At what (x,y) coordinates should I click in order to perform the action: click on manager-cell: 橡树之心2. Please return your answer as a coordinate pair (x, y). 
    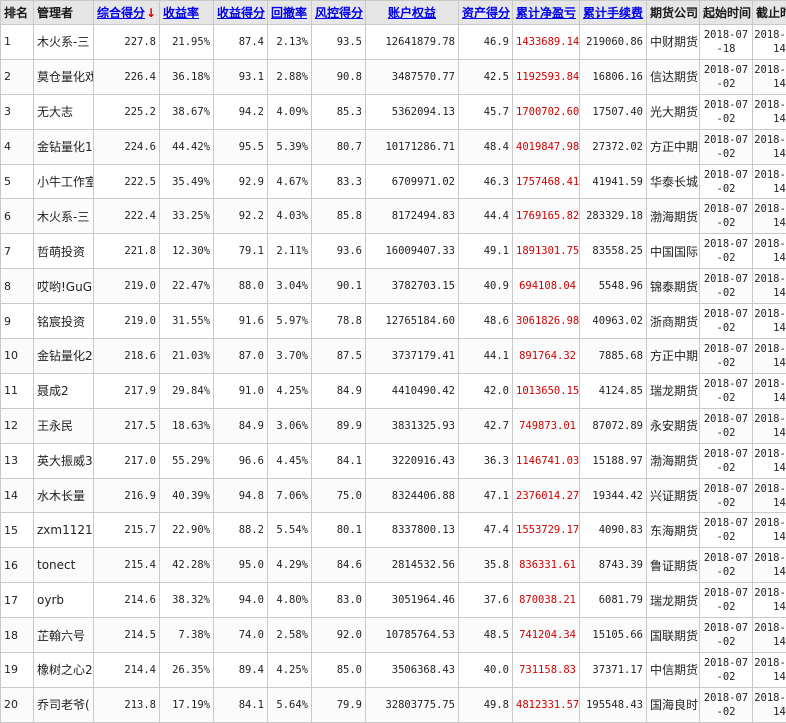
    Looking at the image, I should click on (64, 670).